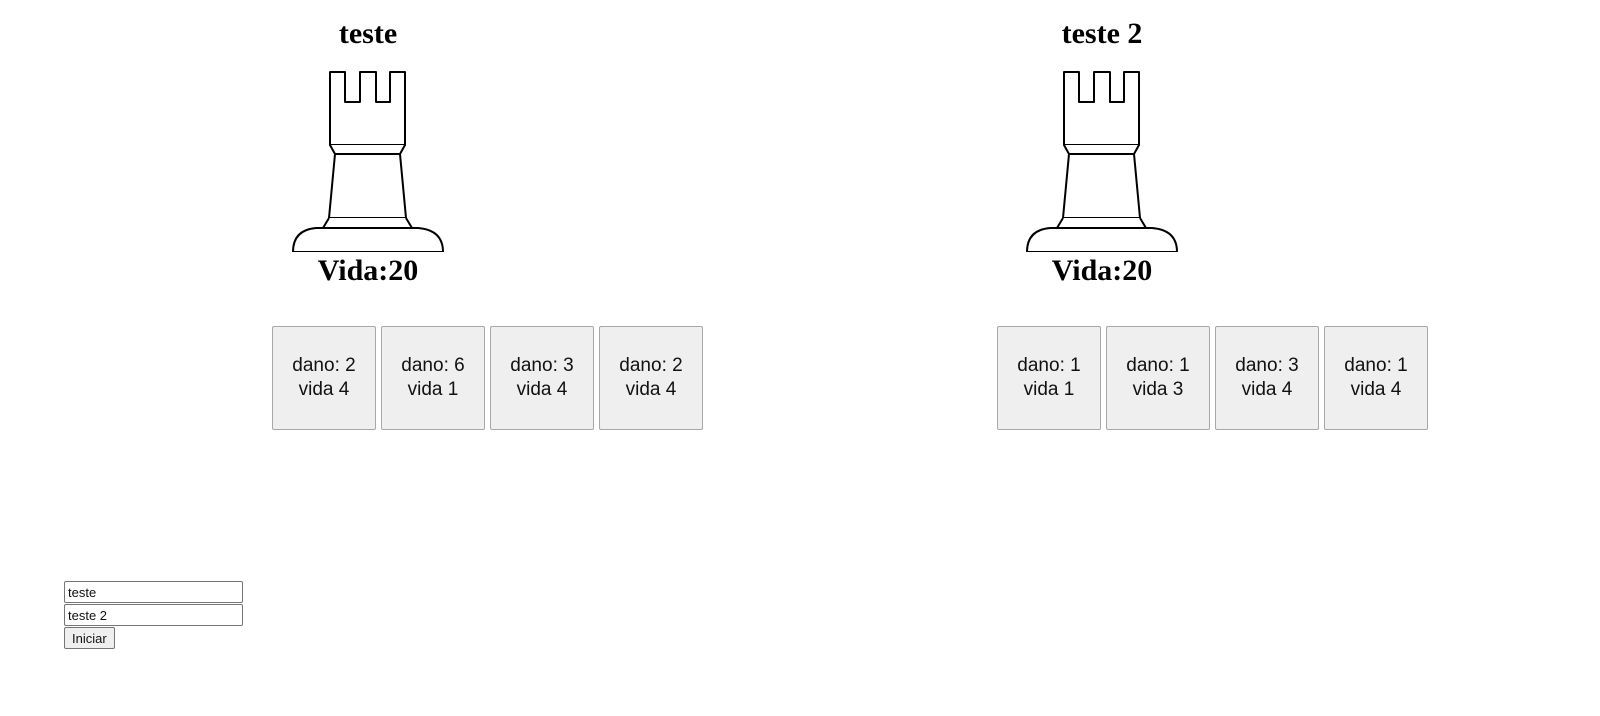 Image resolution: width=1600 pixels, height=716 pixels. Describe the element at coordinates (368, 33) in the screenshot. I see `player-1-name: teste` at that location.